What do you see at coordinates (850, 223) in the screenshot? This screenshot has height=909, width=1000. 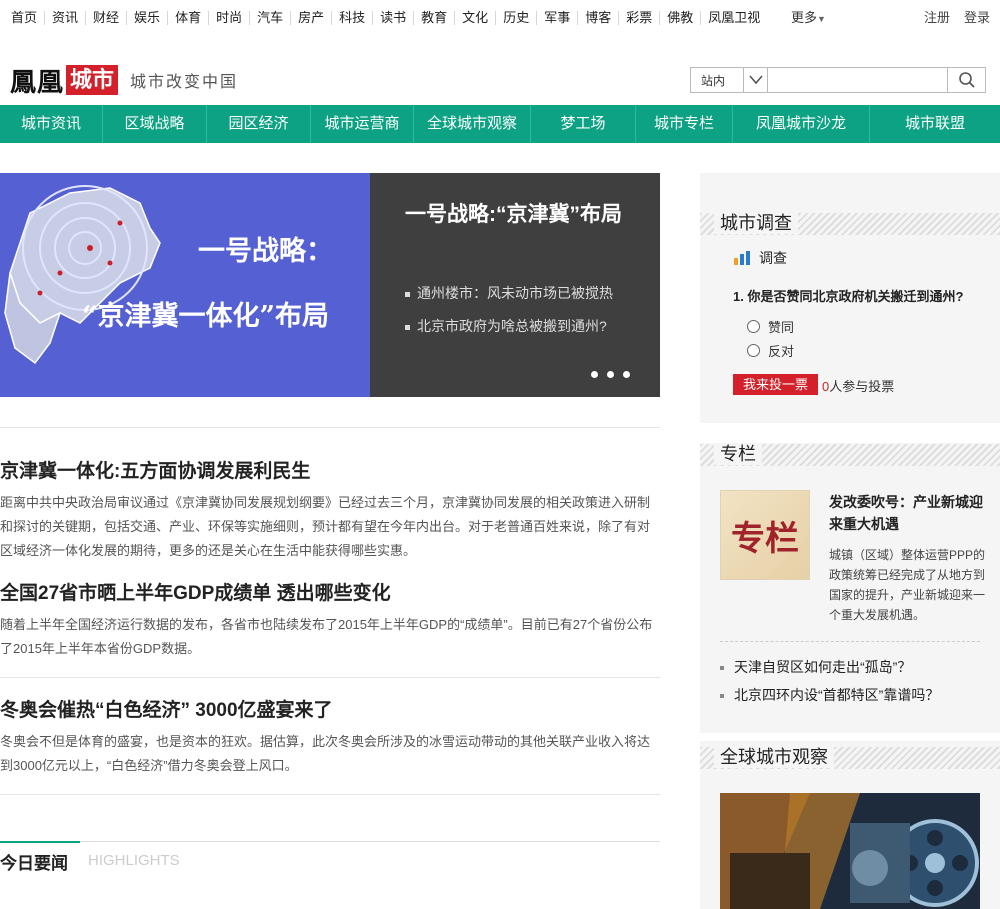 I see `survey-header: 城市调查` at bounding box center [850, 223].